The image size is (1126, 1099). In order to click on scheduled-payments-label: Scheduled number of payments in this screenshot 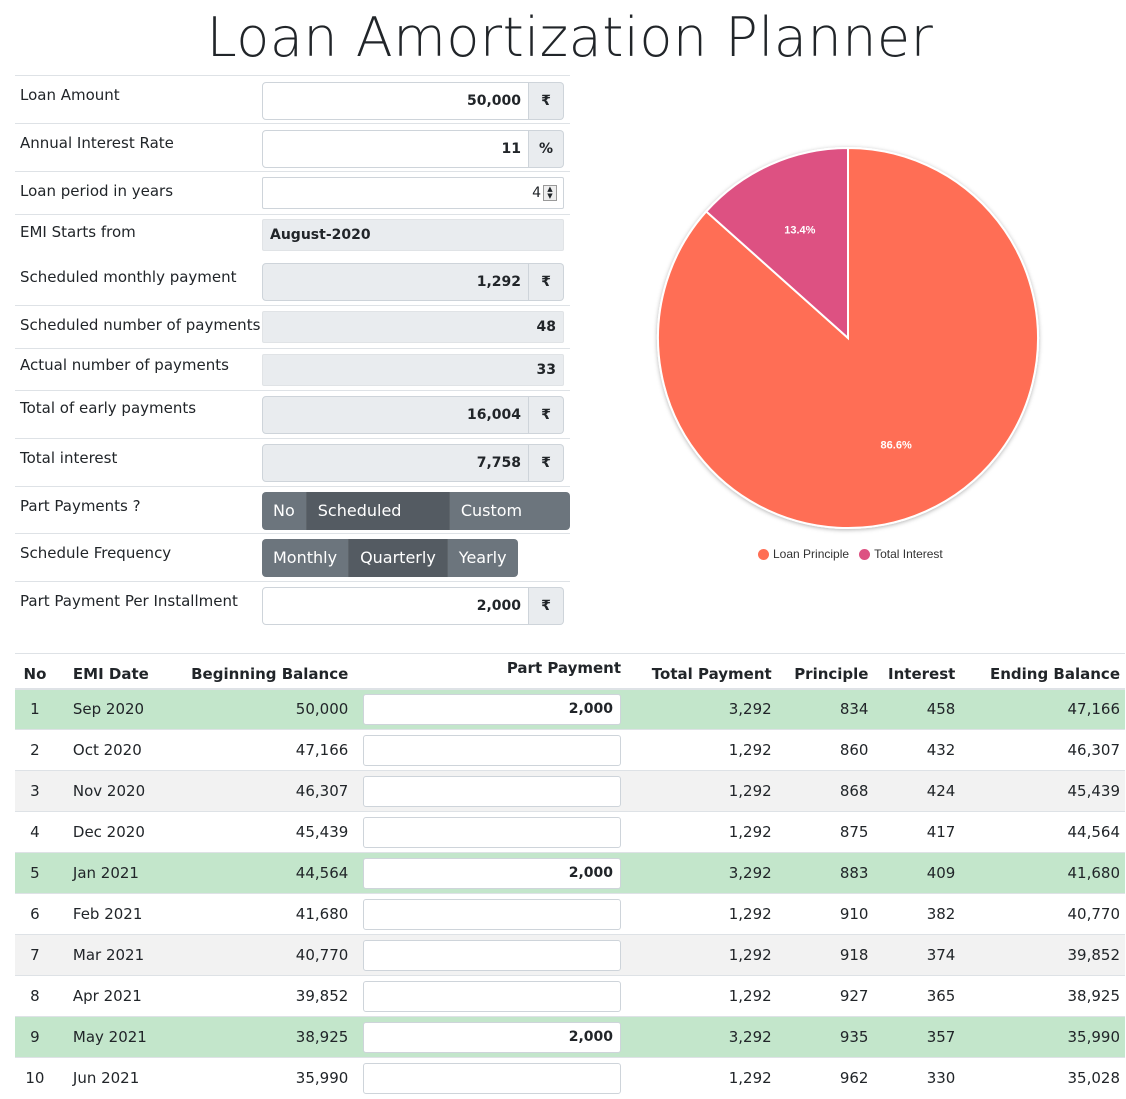, I will do `click(140, 325)`.